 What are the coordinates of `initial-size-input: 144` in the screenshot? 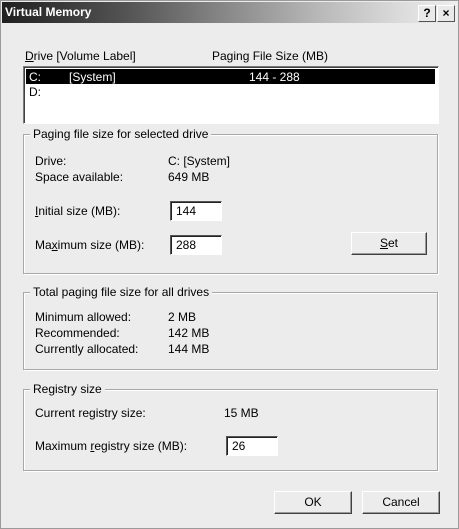 It's located at (196, 211).